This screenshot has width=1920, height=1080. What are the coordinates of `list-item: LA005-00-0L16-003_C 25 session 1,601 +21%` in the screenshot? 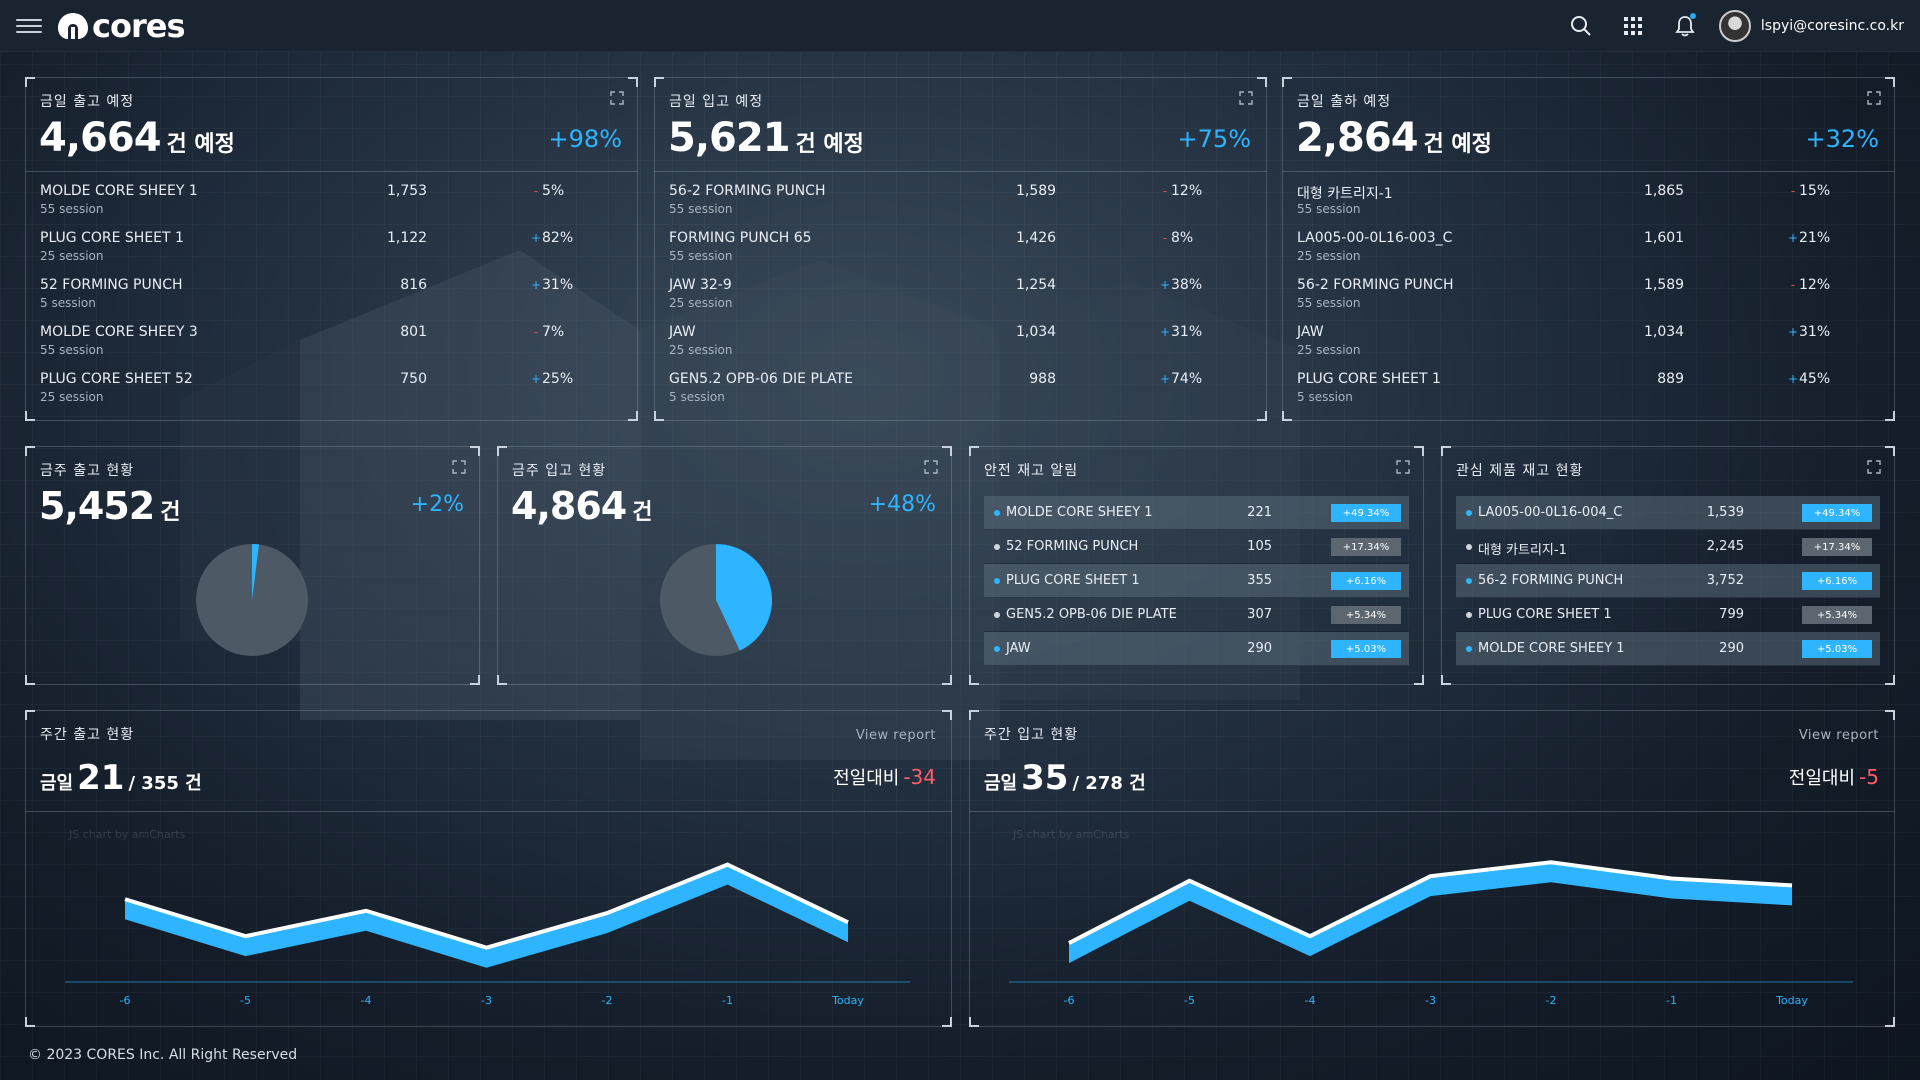 It's located at (1588, 247).